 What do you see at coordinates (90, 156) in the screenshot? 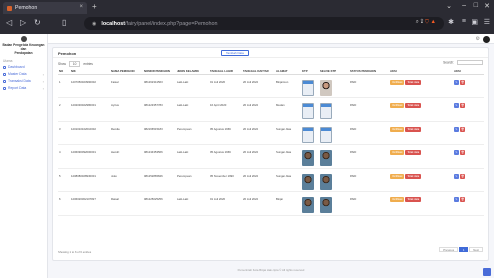
I see `cell-nik: 1206090092000001` at bounding box center [90, 156].